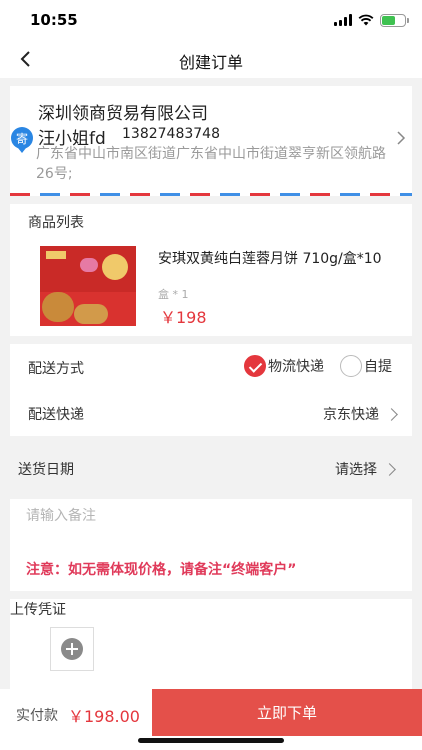  I want to click on sender-tag-icon: 寄, so click(22, 140).